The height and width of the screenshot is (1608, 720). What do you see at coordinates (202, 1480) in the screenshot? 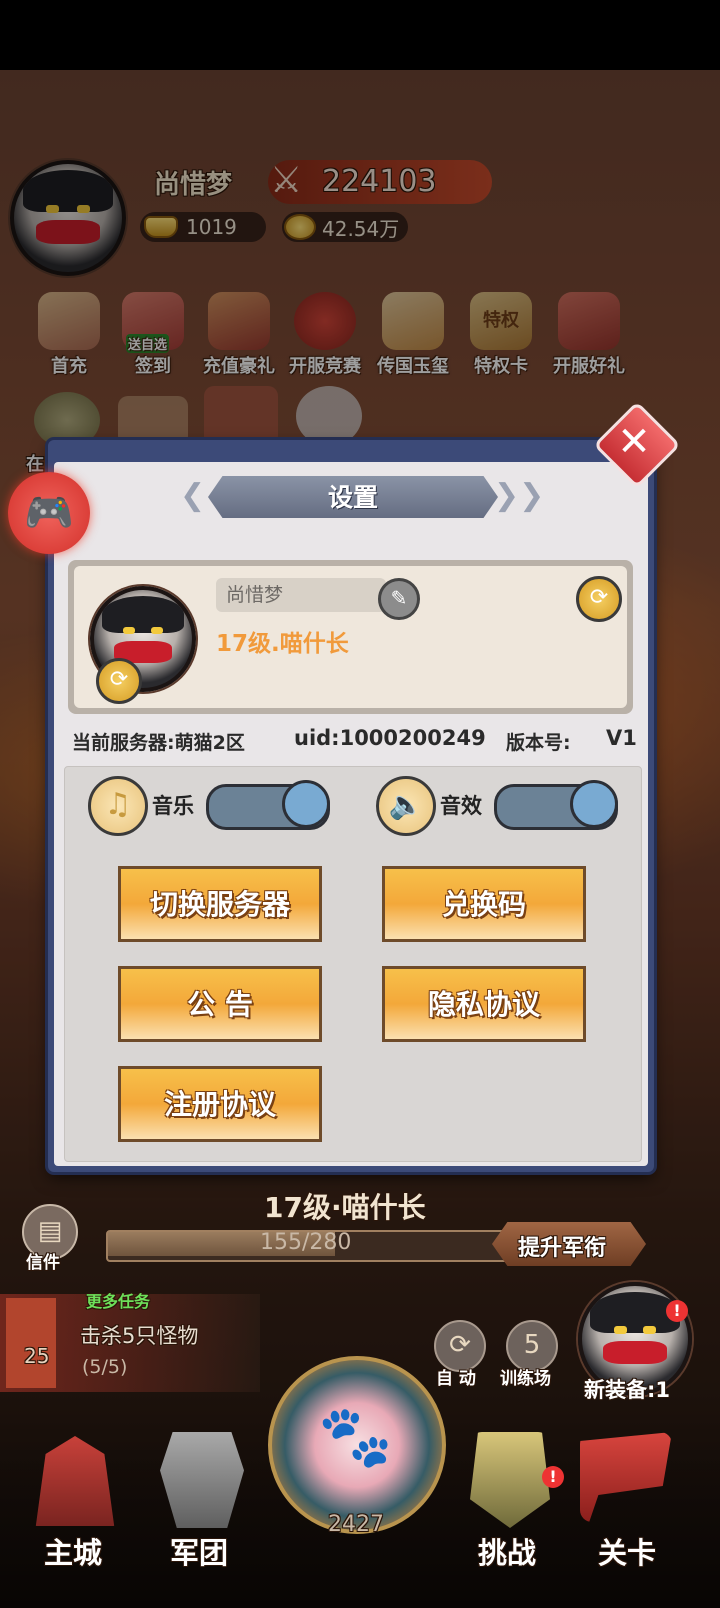
I see `legion-icon` at bounding box center [202, 1480].